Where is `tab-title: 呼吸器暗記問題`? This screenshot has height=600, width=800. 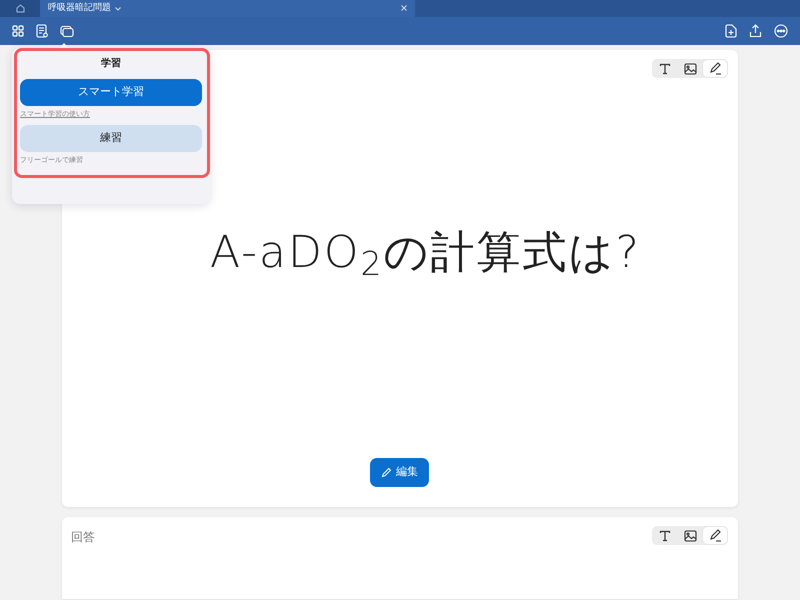 tab-title: 呼吸器暗記問題 is located at coordinates (79, 8).